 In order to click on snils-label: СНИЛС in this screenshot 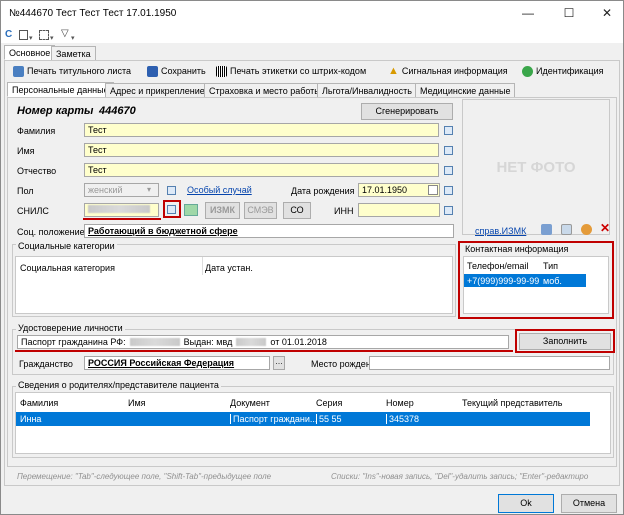, I will do `click(33, 211)`.